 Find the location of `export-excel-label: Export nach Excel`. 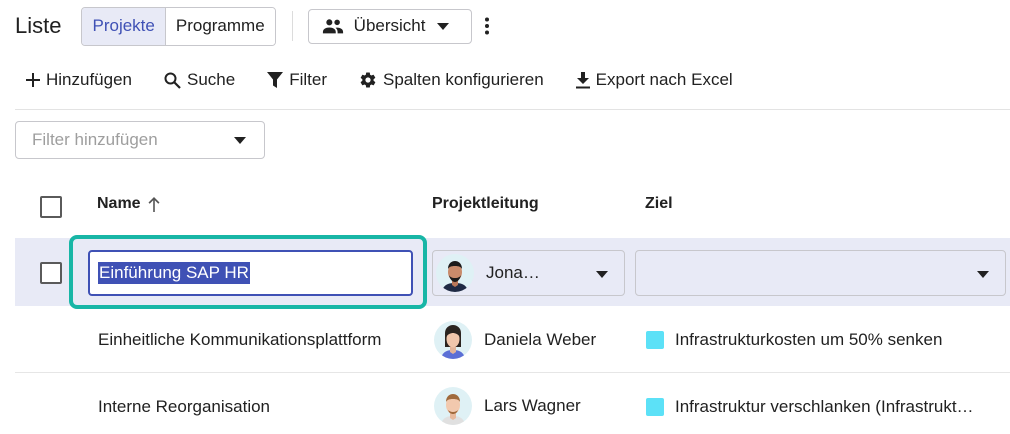

export-excel-label: Export nach Excel is located at coordinates (664, 79).